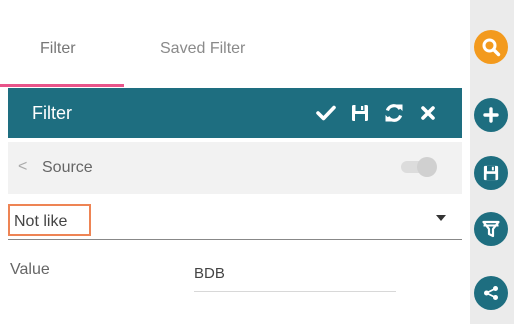 Image resolution: width=514 pixels, height=324 pixels. Describe the element at coordinates (491, 293) in the screenshot. I see `share-icon` at that location.